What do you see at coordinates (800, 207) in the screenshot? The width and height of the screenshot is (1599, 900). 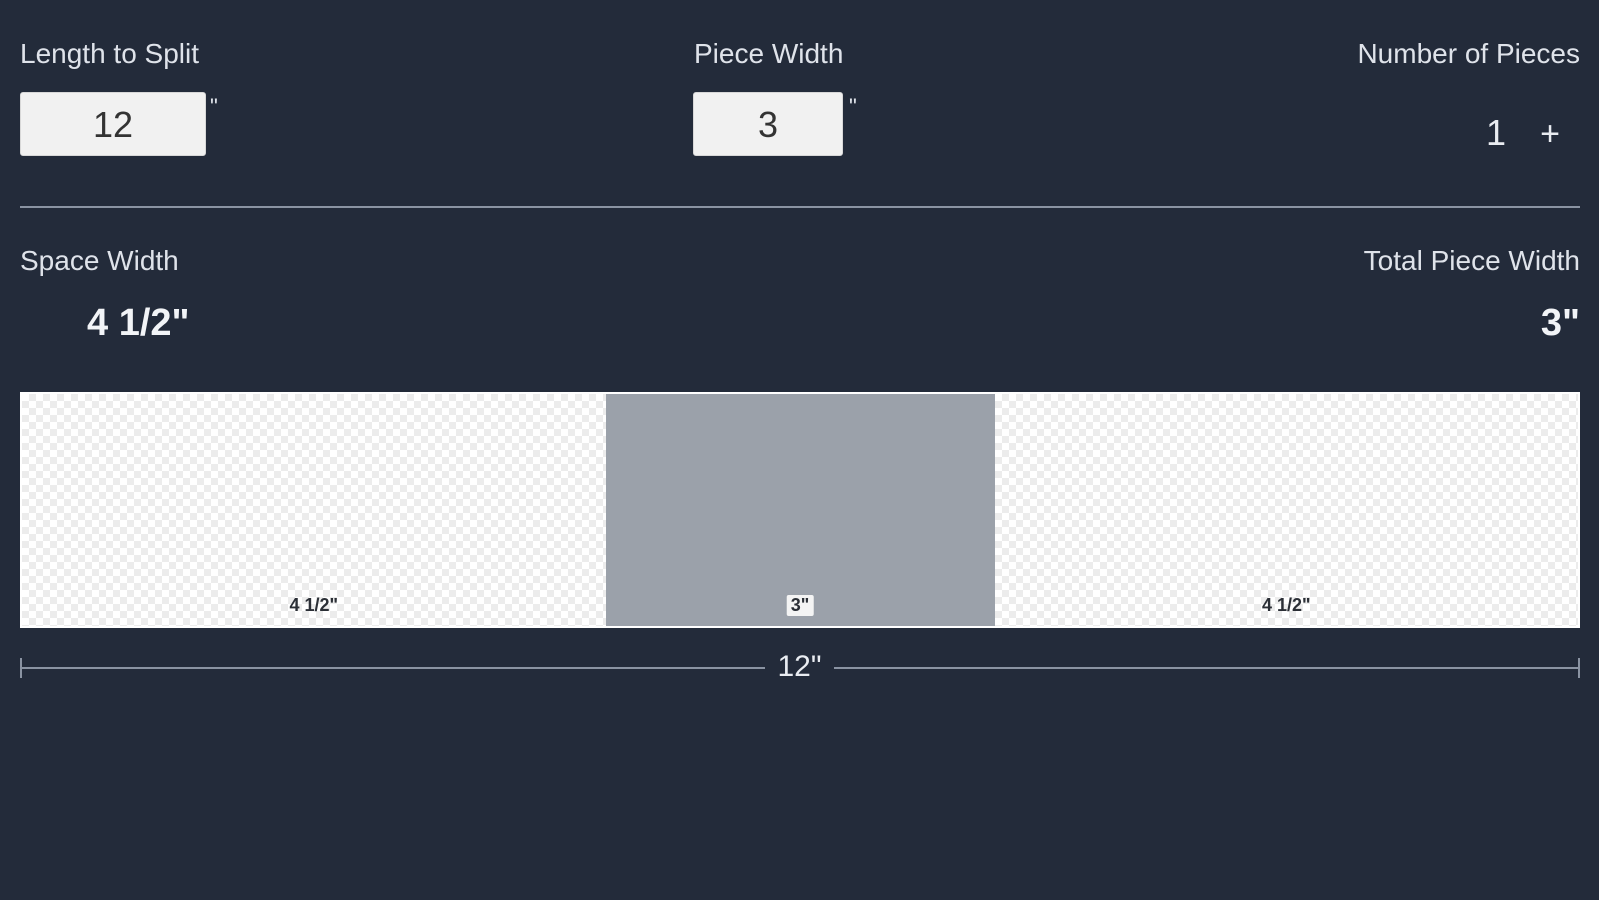 I see `section-divider` at bounding box center [800, 207].